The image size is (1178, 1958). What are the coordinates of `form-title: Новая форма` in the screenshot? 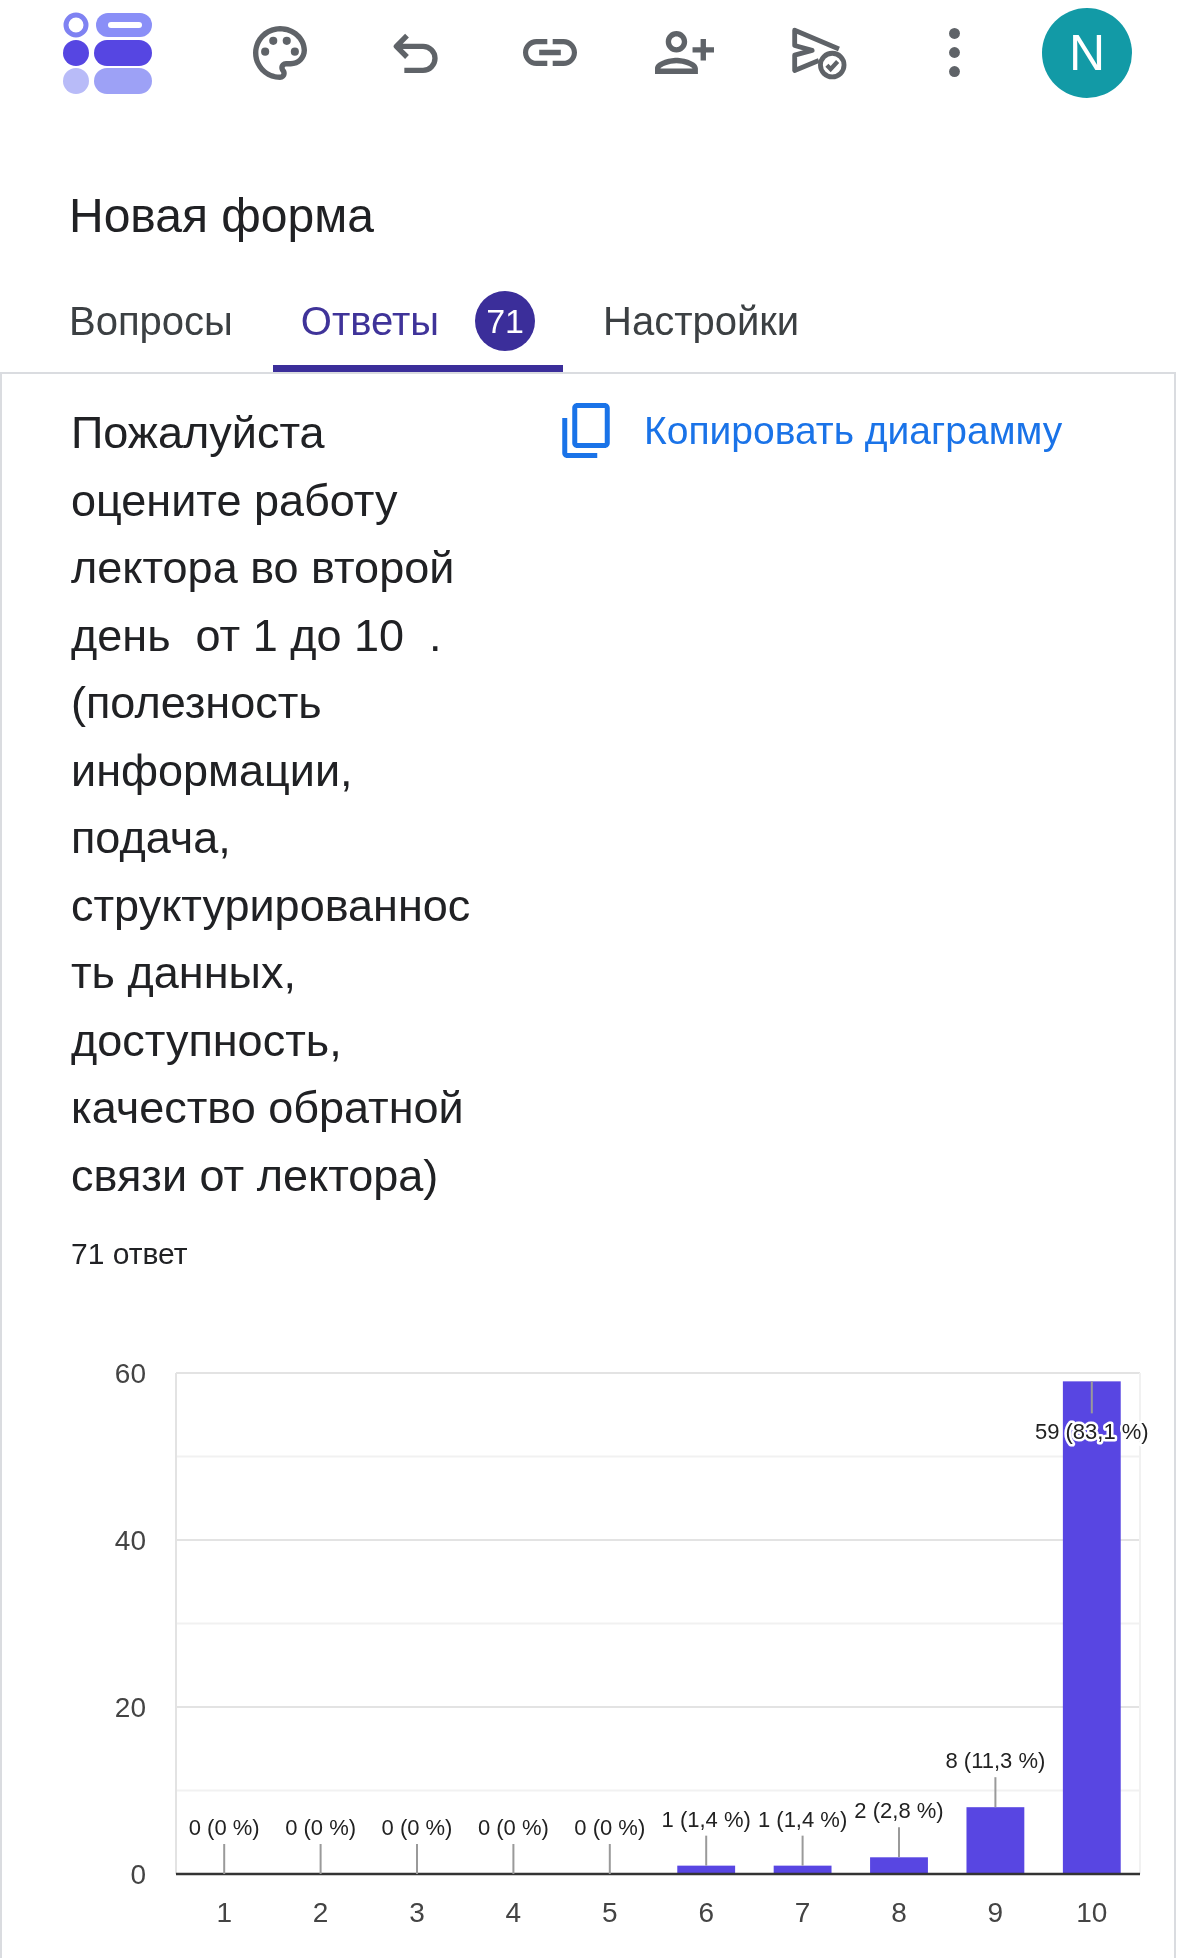 It's located at (221, 216).